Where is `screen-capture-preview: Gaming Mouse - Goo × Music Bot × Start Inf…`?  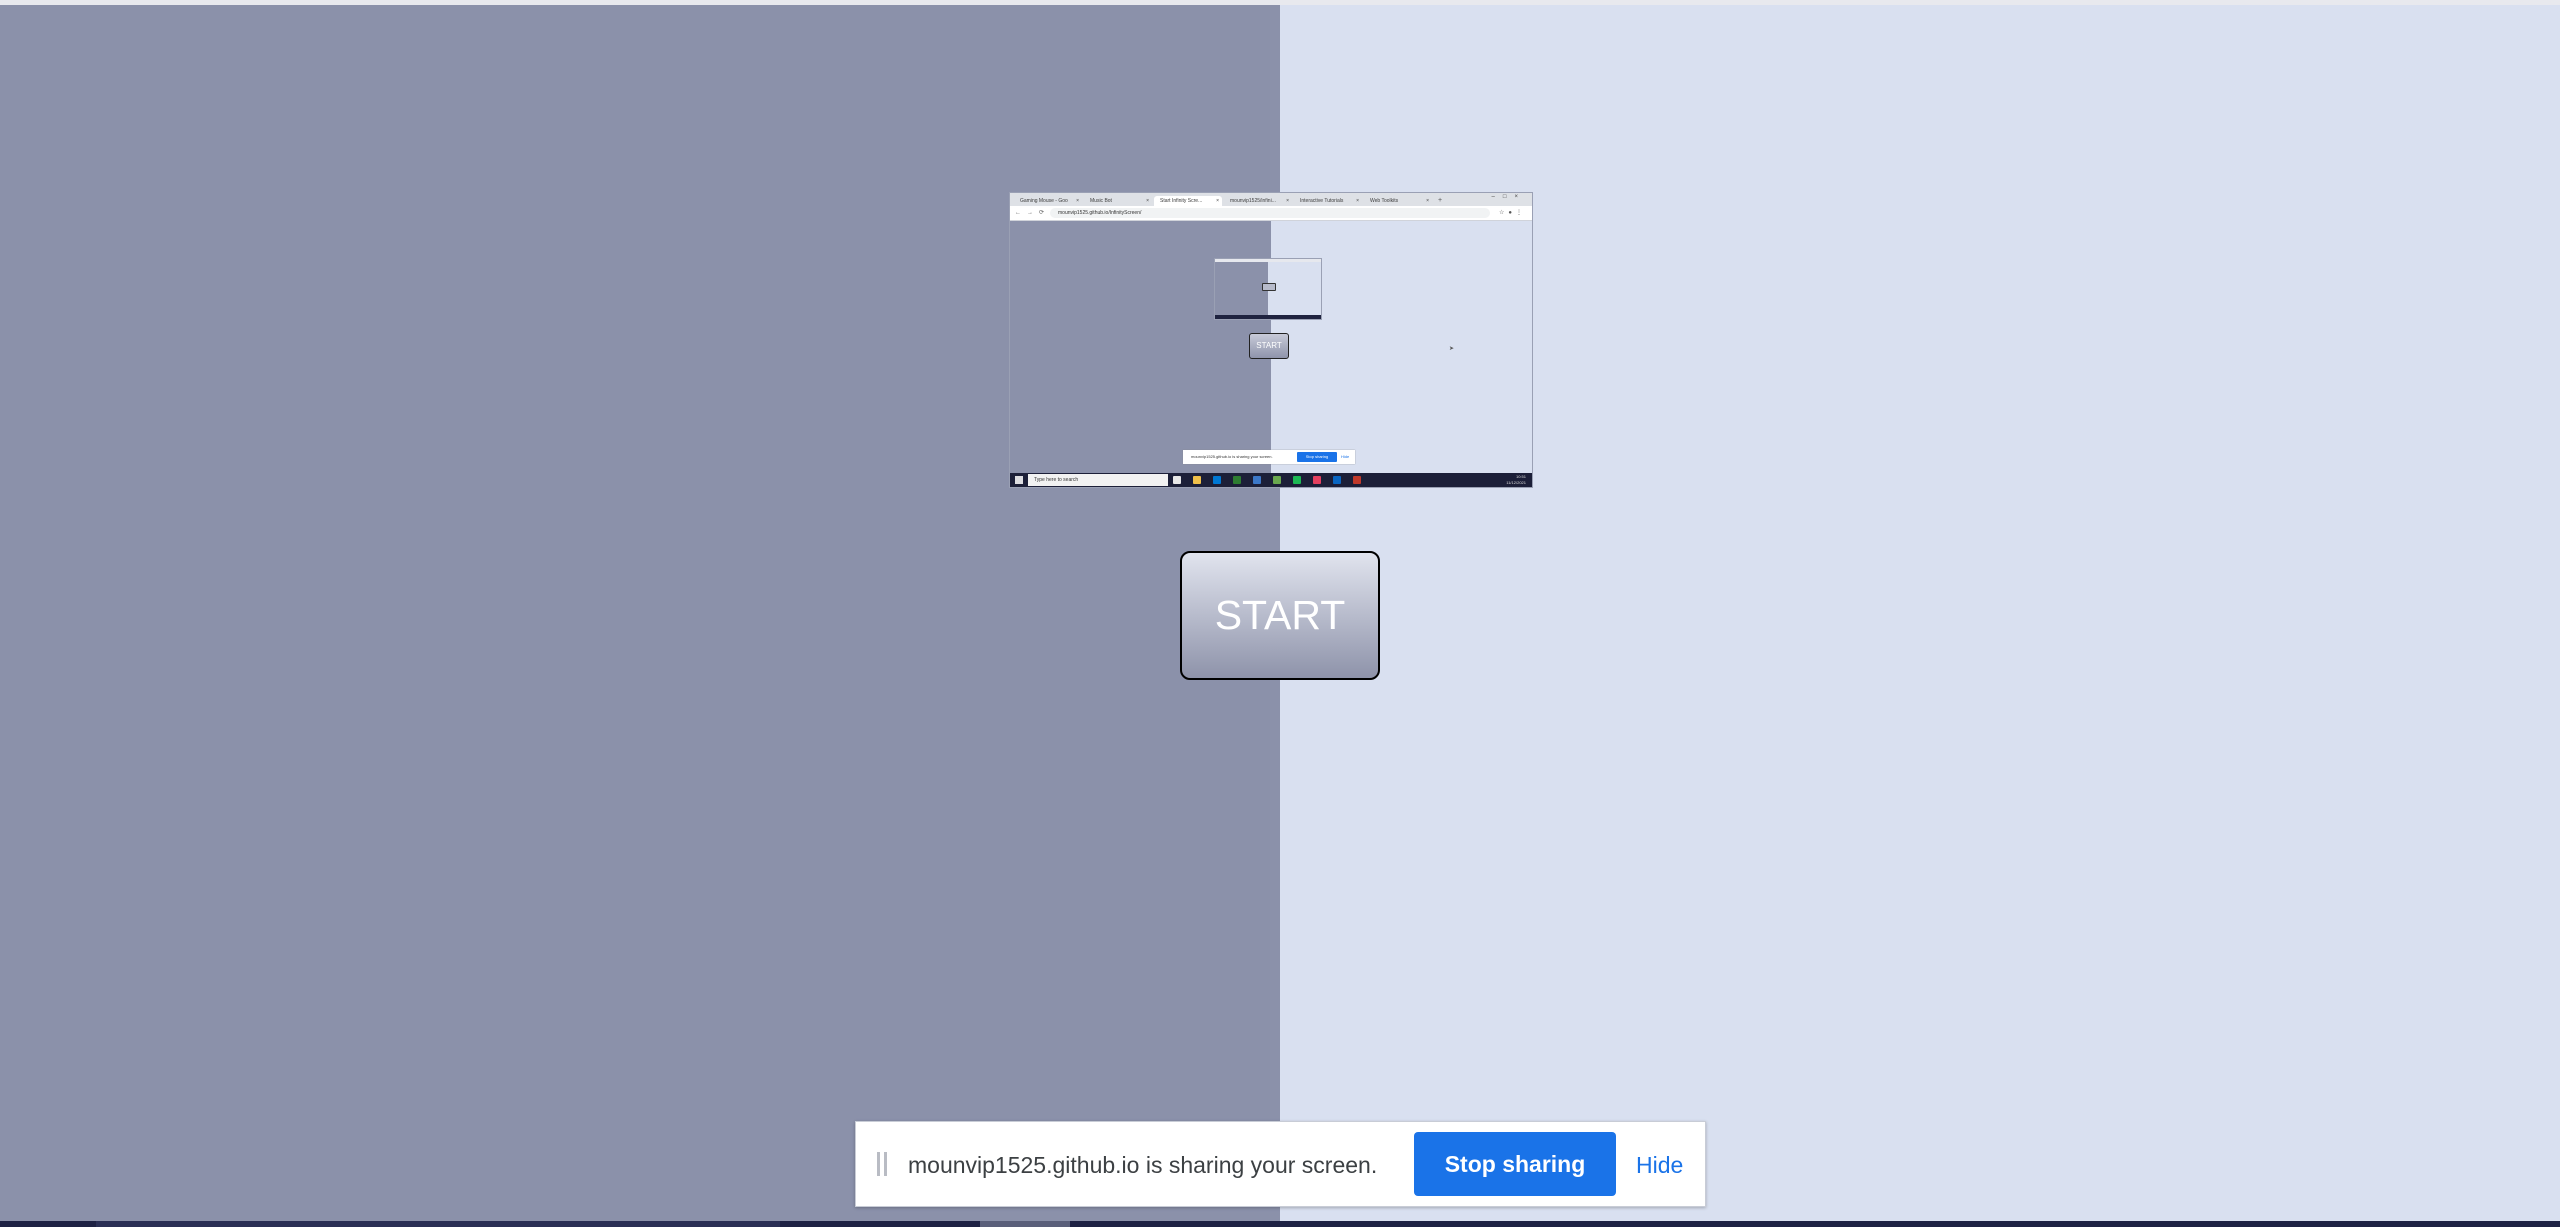 screen-capture-preview: Gaming Mouse - Goo × Music Bot × Start Inf… is located at coordinates (1271, 340).